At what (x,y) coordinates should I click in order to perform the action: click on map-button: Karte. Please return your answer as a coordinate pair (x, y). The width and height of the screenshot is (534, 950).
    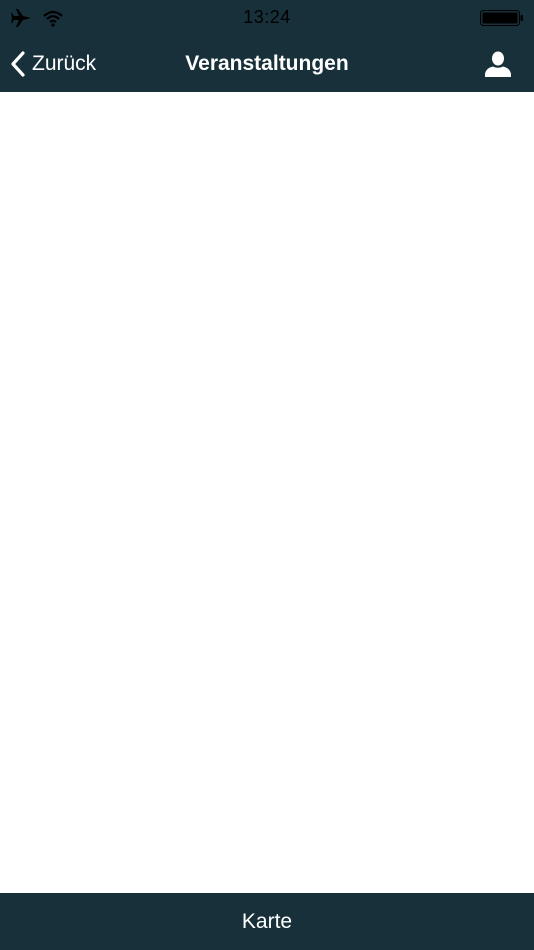
    Looking at the image, I should click on (267, 921).